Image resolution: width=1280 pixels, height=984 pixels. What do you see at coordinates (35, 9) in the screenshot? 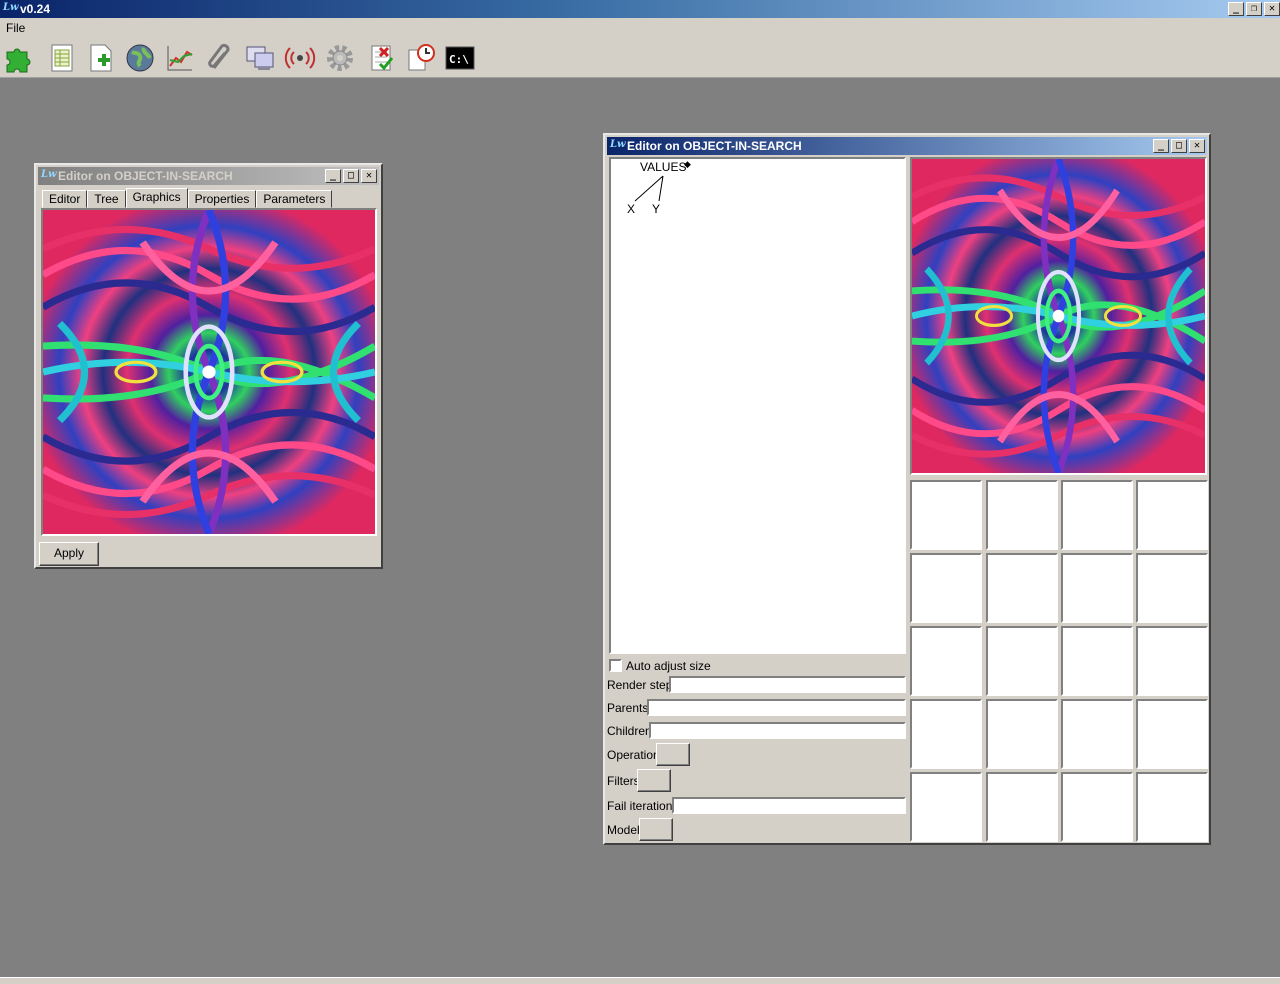
I see `app-title: v0.24` at bounding box center [35, 9].